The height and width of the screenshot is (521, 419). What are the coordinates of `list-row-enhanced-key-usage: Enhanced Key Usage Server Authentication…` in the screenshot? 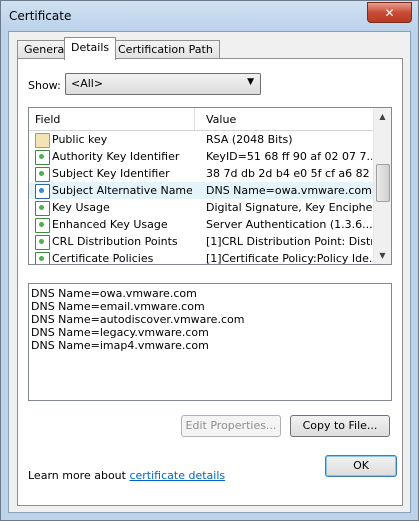 It's located at (201, 224).